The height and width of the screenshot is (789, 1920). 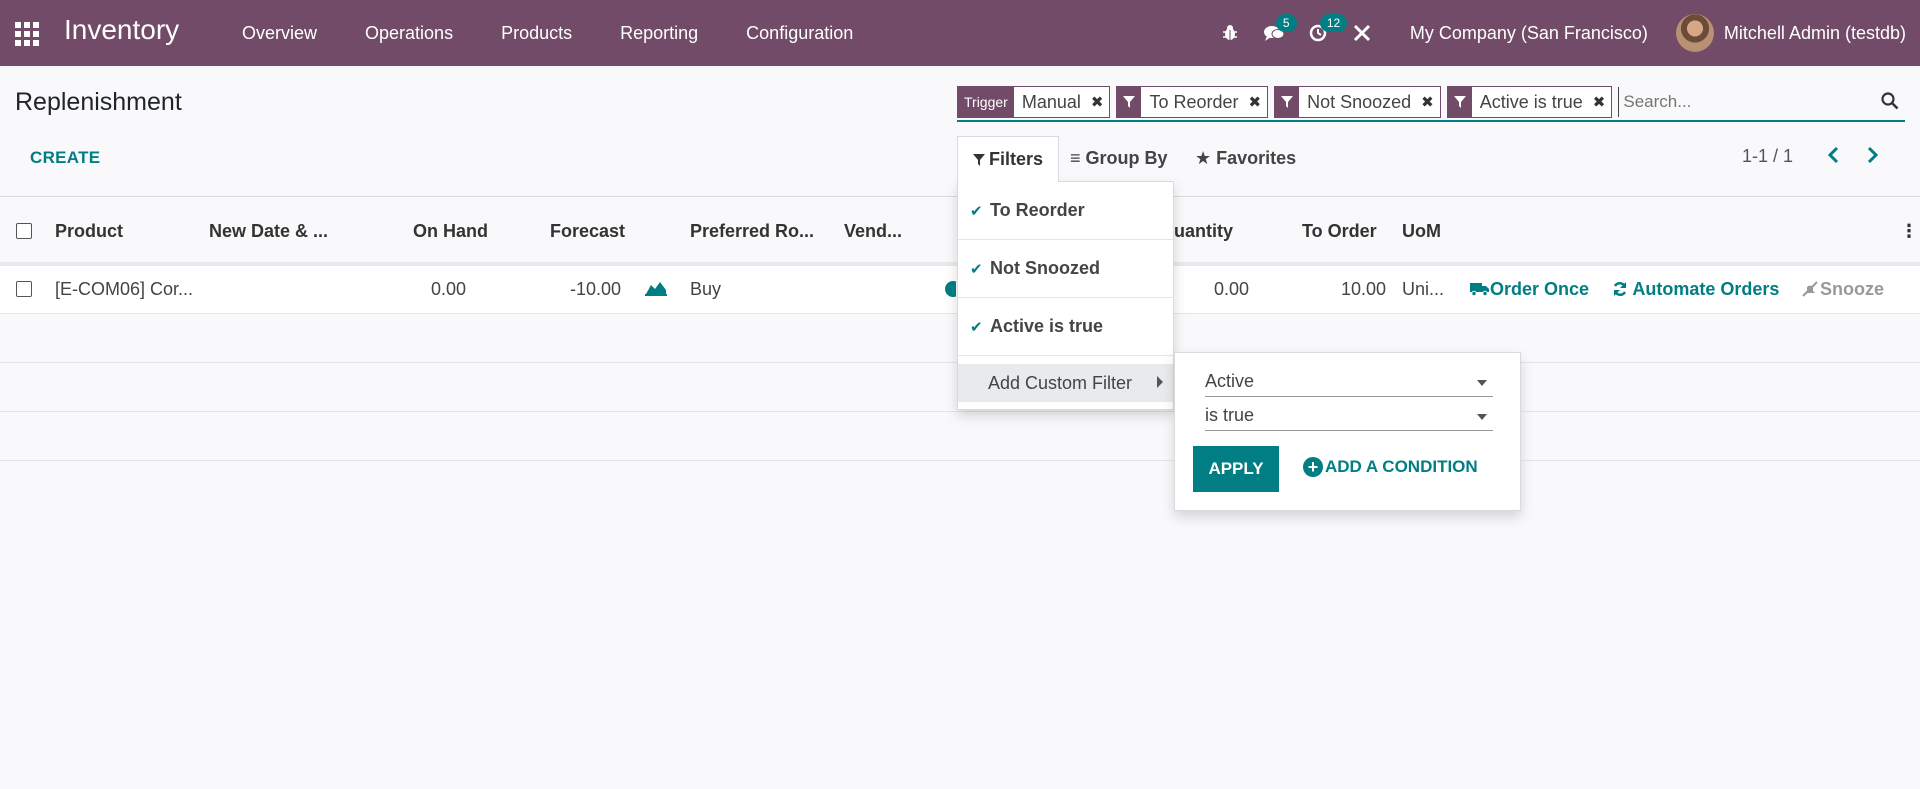 What do you see at coordinates (1313, 467) in the screenshot?
I see `plus-circle-icon: +` at bounding box center [1313, 467].